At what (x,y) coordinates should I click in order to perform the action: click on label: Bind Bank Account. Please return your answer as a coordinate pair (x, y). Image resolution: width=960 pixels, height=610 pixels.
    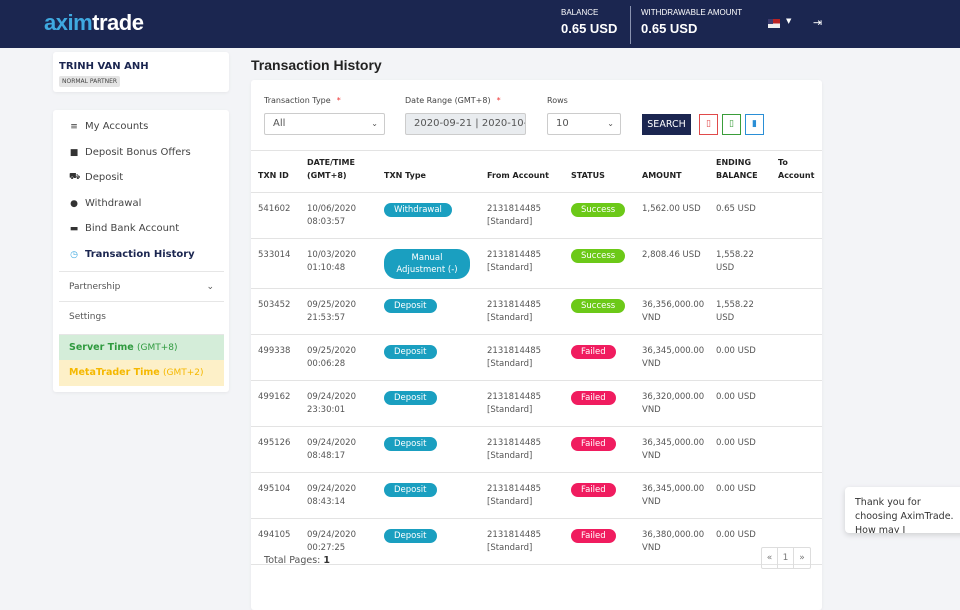
    Looking at the image, I should click on (132, 228).